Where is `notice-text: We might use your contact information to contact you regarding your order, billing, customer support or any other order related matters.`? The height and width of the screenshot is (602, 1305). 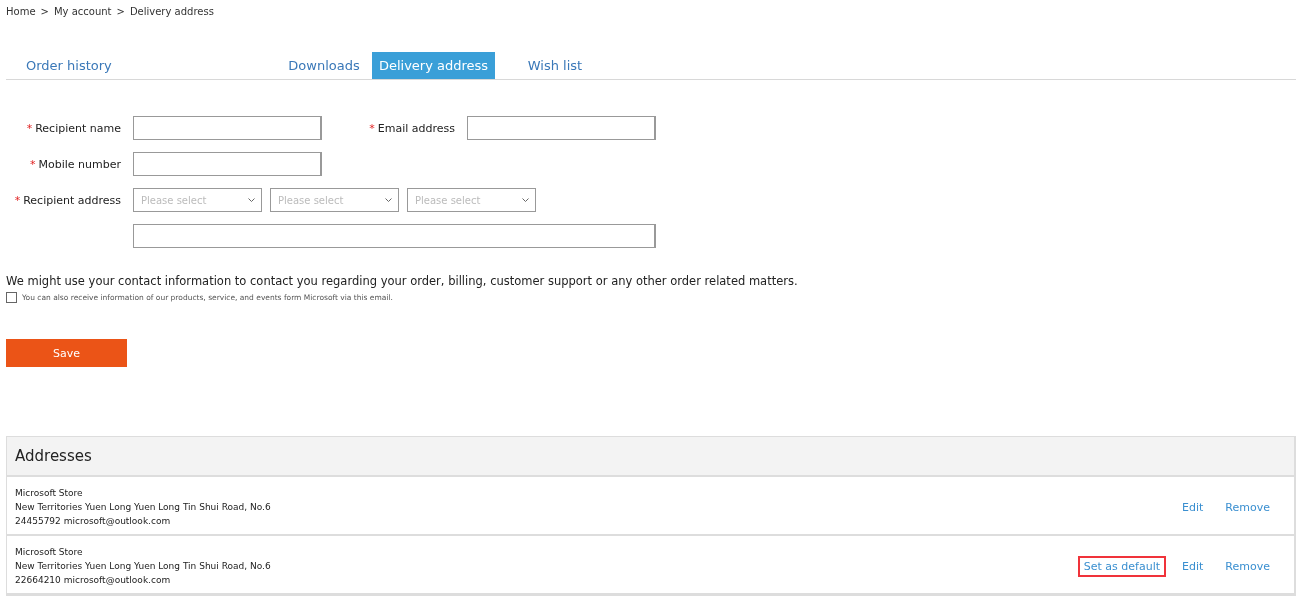 notice-text: We might use your contact information to contact you regarding your order, billing, customer support or any other order related matters. is located at coordinates (402, 281).